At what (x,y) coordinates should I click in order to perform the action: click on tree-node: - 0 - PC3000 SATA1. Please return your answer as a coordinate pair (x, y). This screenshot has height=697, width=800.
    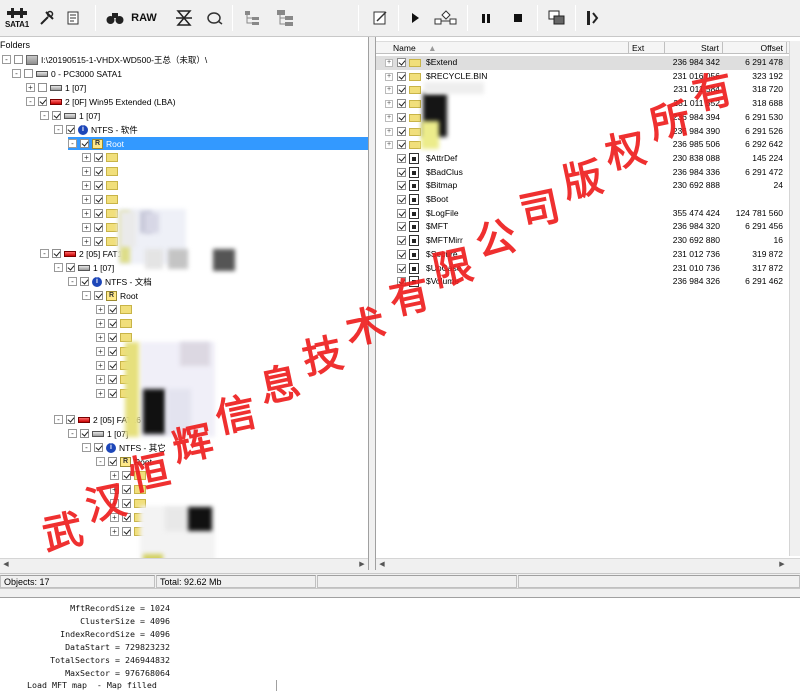
    Looking at the image, I should click on (67, 73).